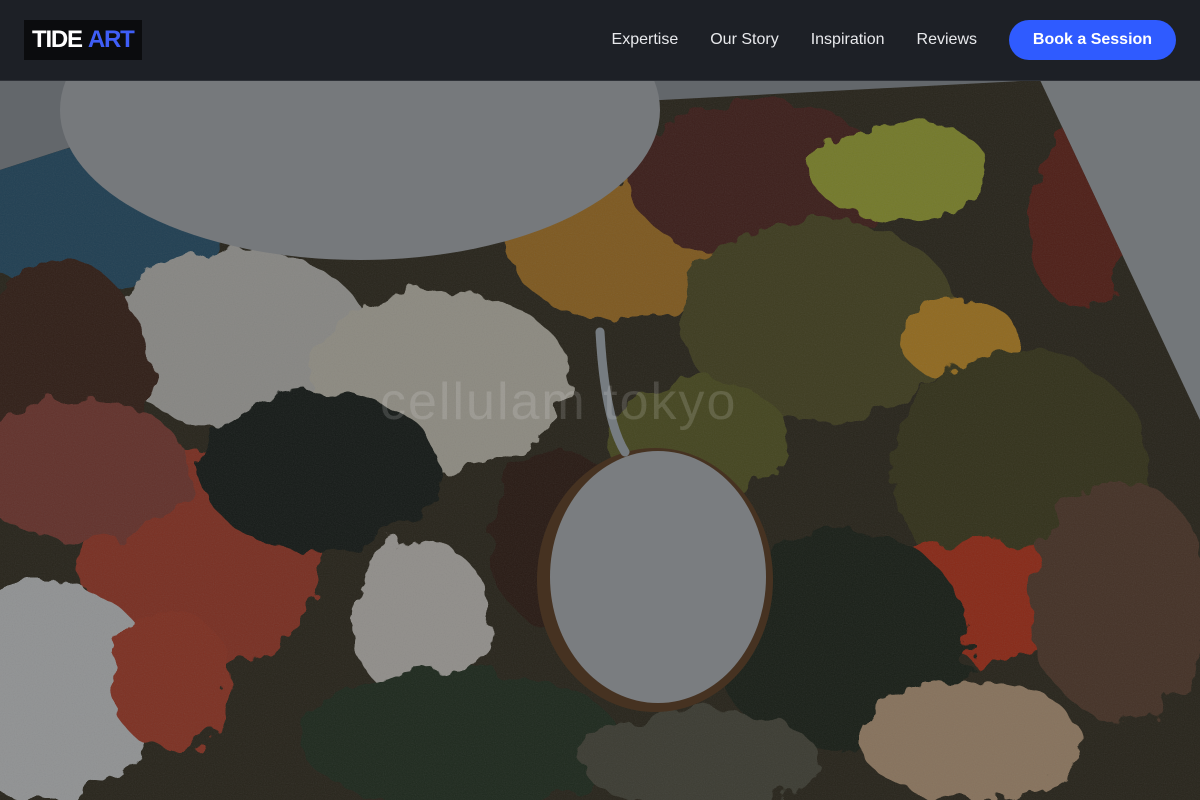 The height and width of the screenshot is (800, 1200). What do you see at coordinates (848, 40) in the screenshot?
I see `nav-link-inspiration: Inspiration` at bounding box center [848, 40].